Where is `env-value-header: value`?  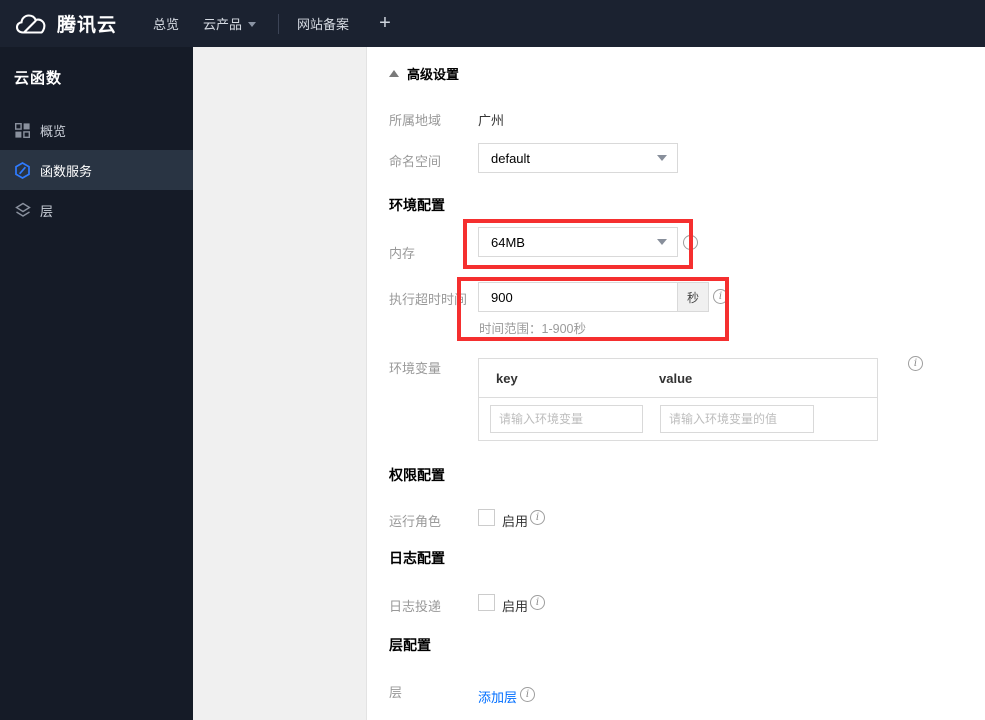 env-value-header: value is located at coordinates (676, 378).